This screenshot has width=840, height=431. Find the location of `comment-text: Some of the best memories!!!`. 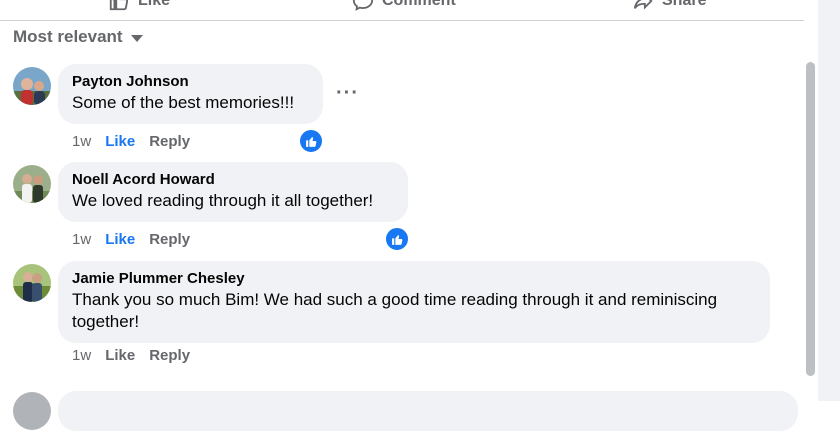

comment-text: Some of the best memories!!! is located at coordinates (183, 102).